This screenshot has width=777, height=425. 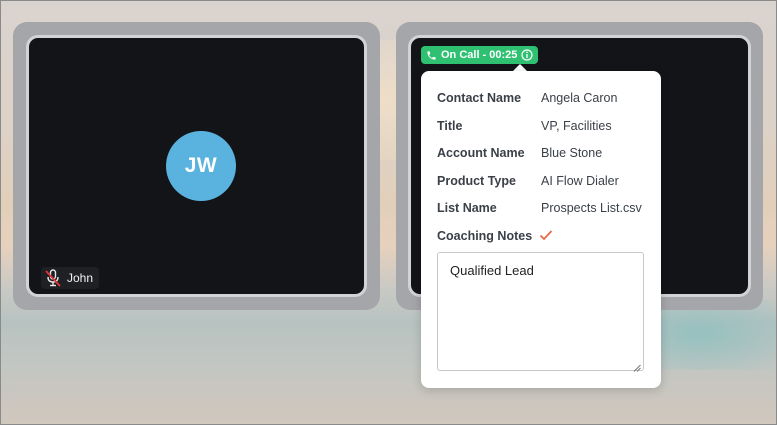 I want to click on title-label: Title, so click(x=450, y=126).